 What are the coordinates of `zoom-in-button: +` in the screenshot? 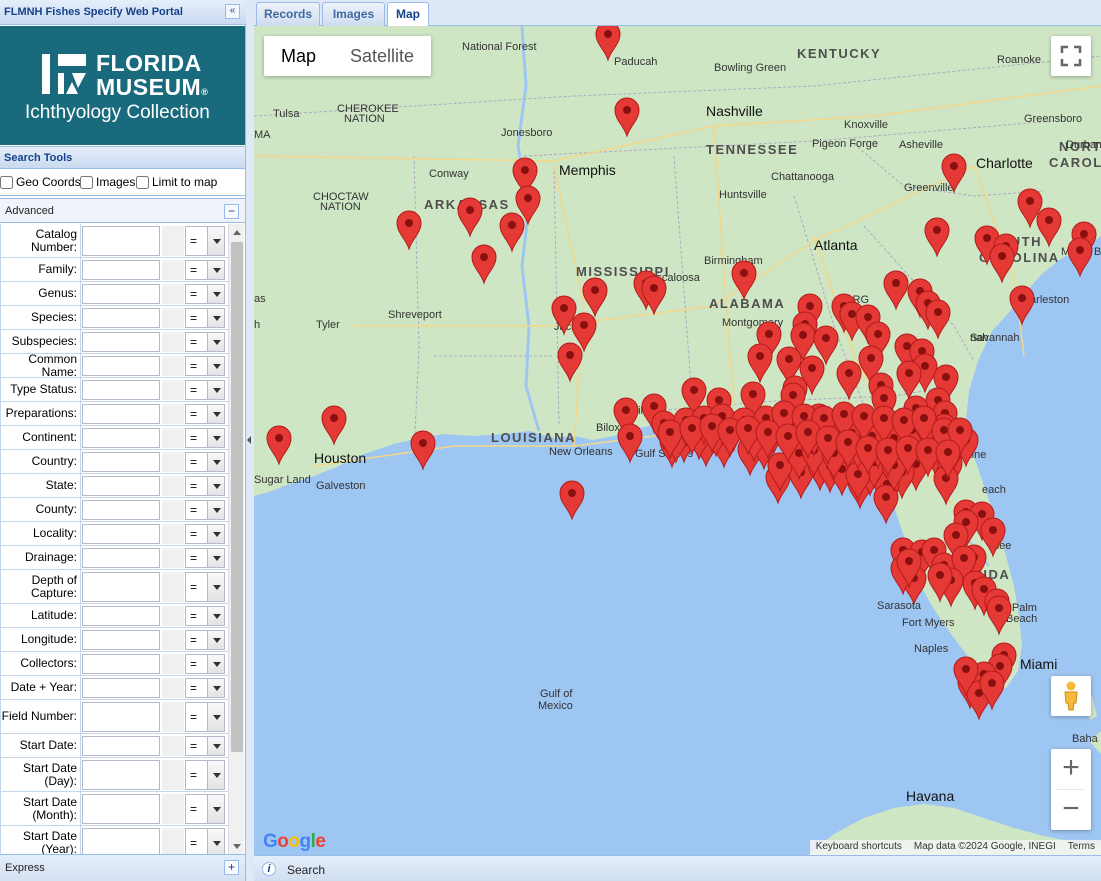 It's located at (1071, 769).